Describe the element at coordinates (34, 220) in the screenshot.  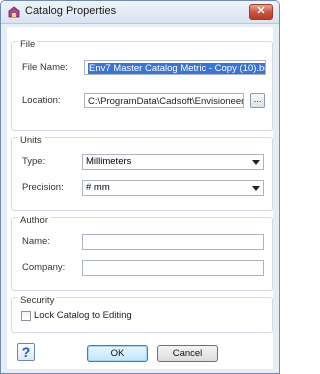
I see `author-section-title: Author` at that location.